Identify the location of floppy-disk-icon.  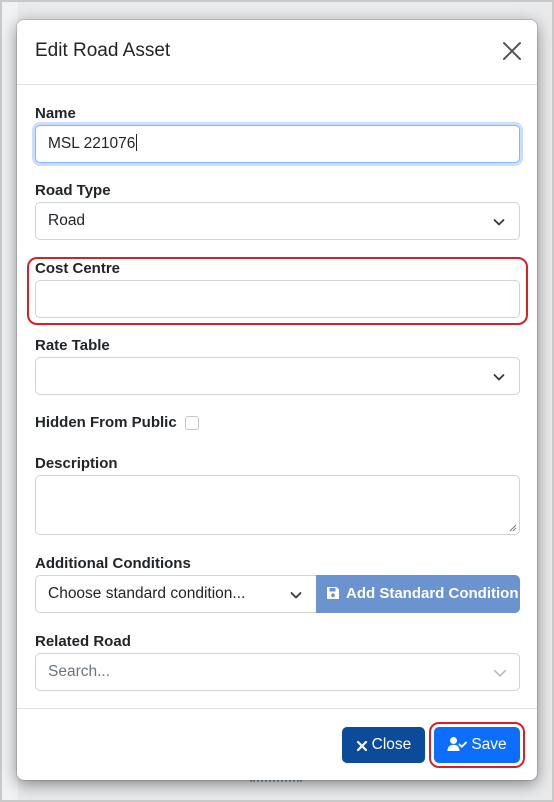
(333, 593).